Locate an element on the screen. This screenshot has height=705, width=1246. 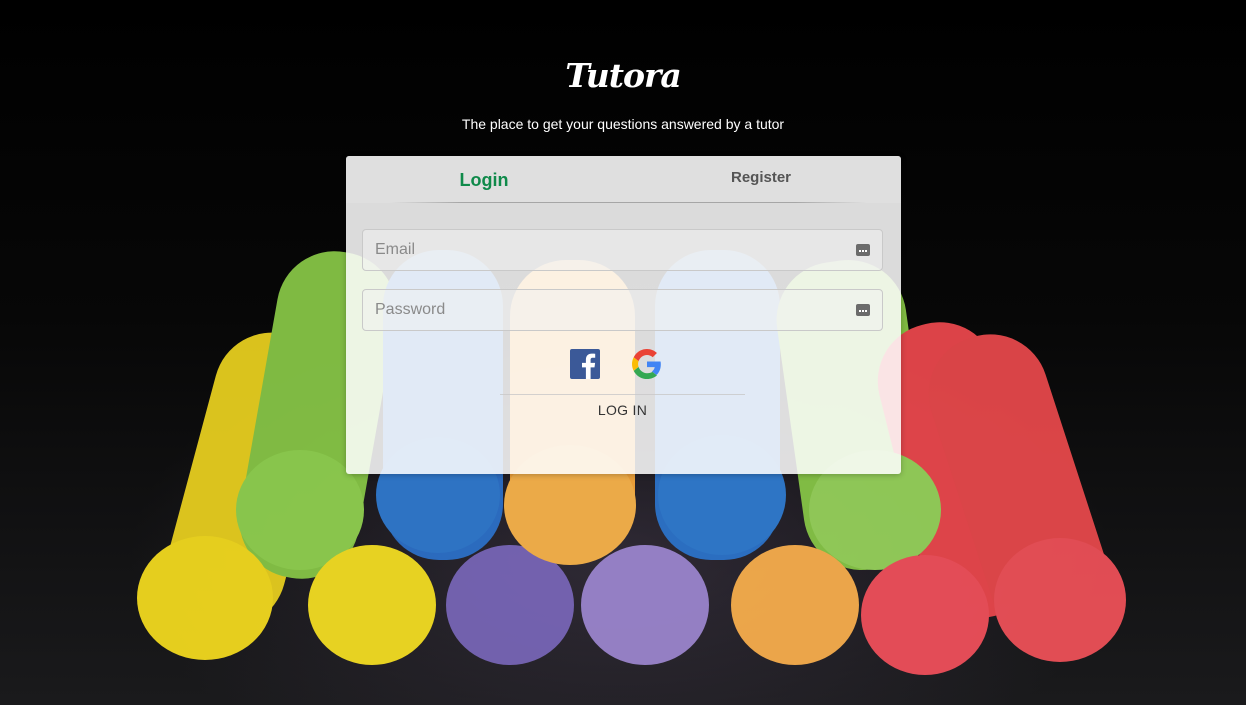
auth-tabs: Login Register is located at coordinates (623, 179).